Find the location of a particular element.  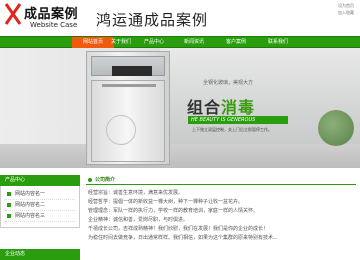

site-name: 鸿运通成品案例 is located at coordinates (152, 20).